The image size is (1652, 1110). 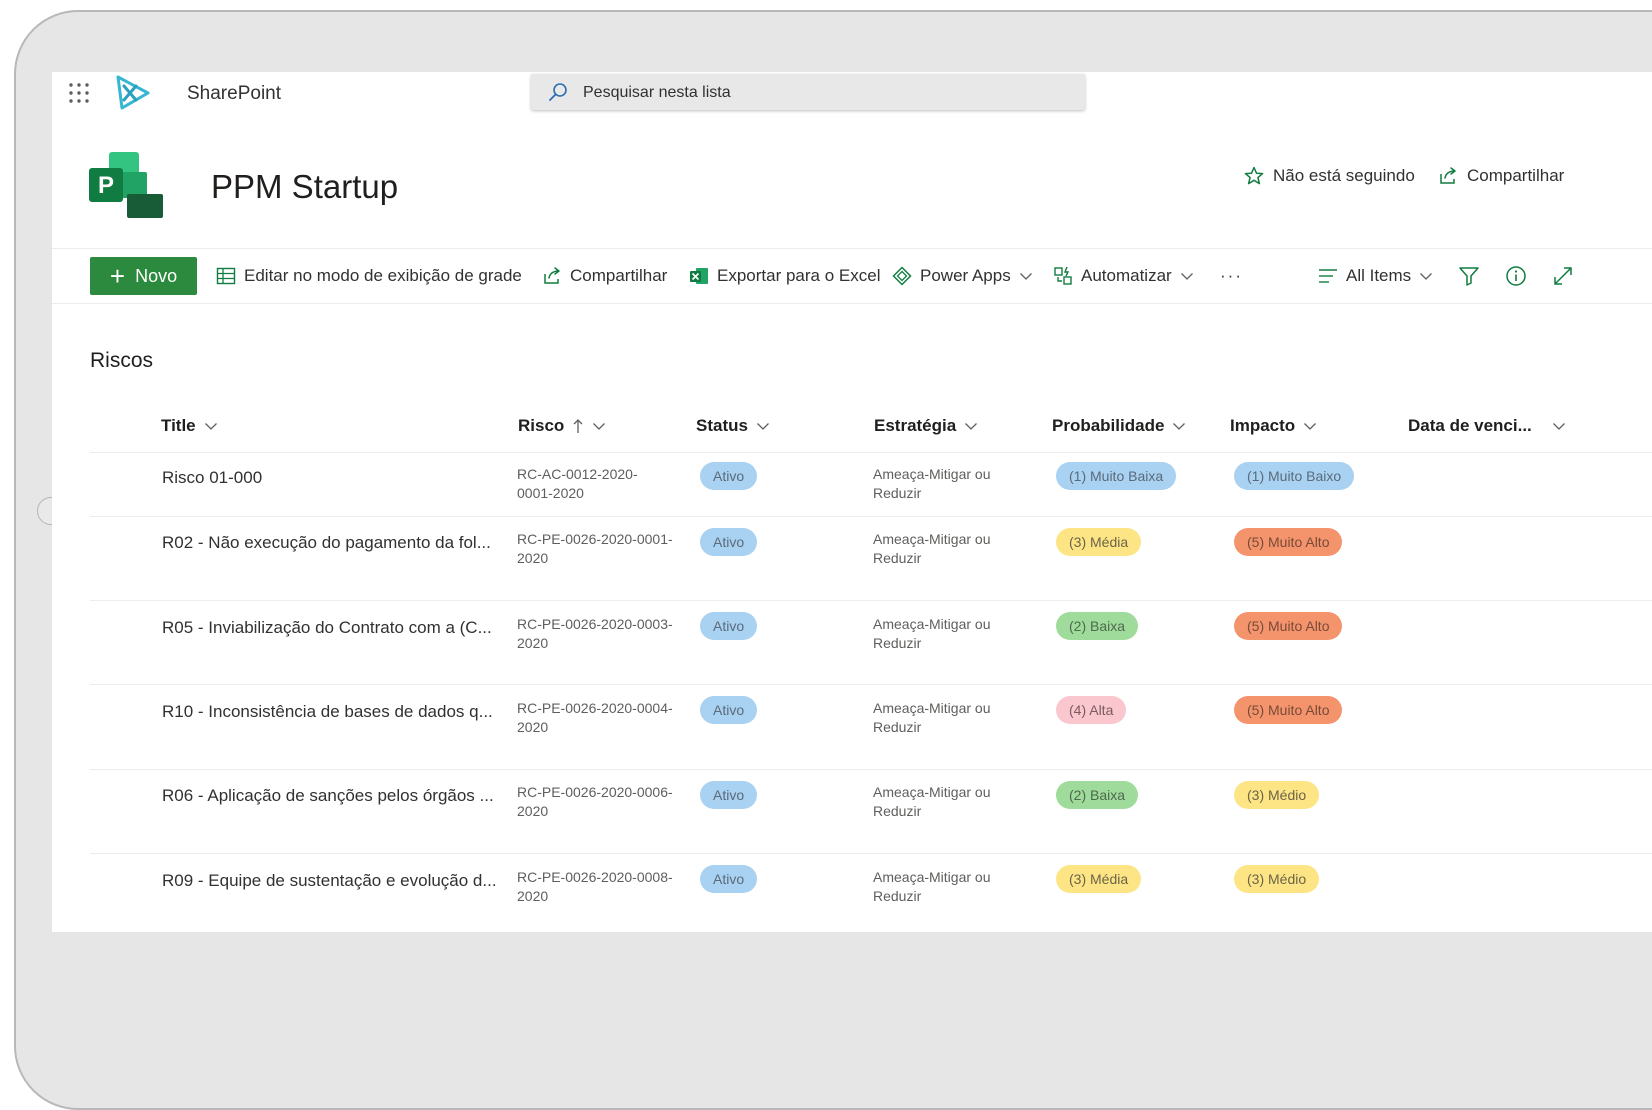 What do you see at coordinates (562, 426) in the screenshot?
I see `column-header-risco: Risco` at bounding box center [562, 426].